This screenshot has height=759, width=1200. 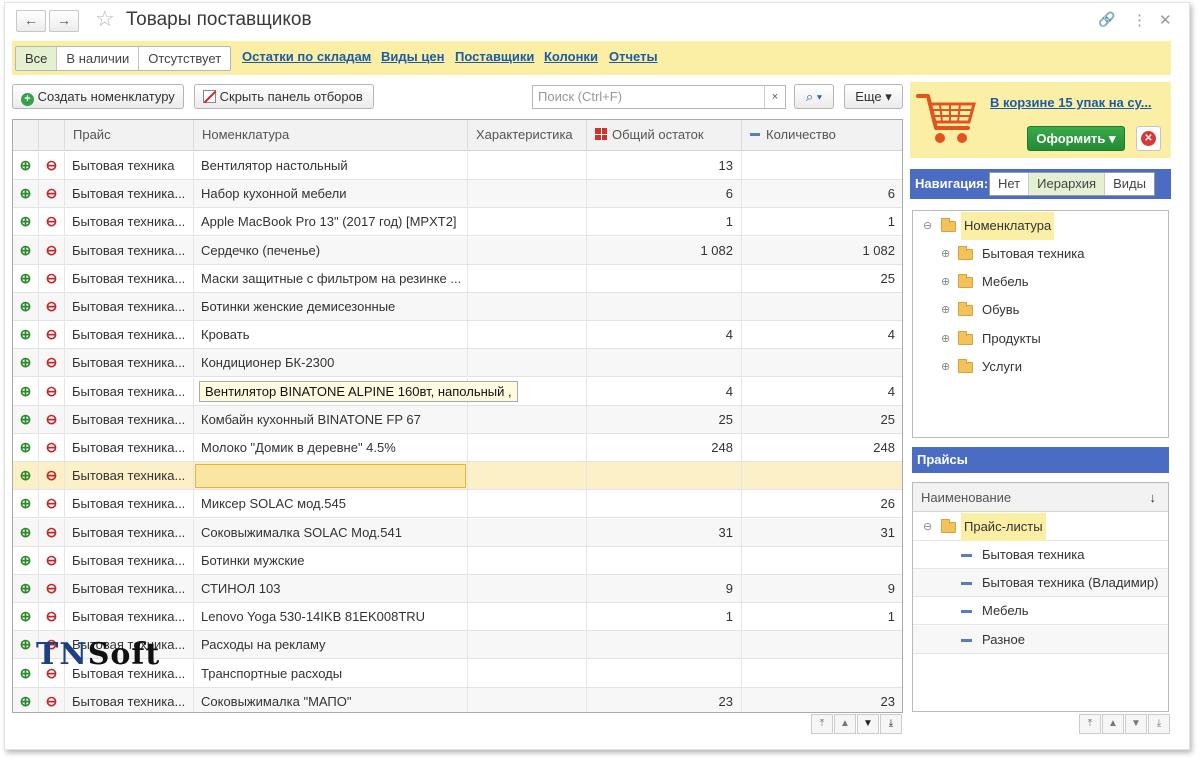 What do you see at coordinates (1113, 724) in the screenshot?
I see `scroll-up-icon: ▲` at bounding box center [1113, 724].